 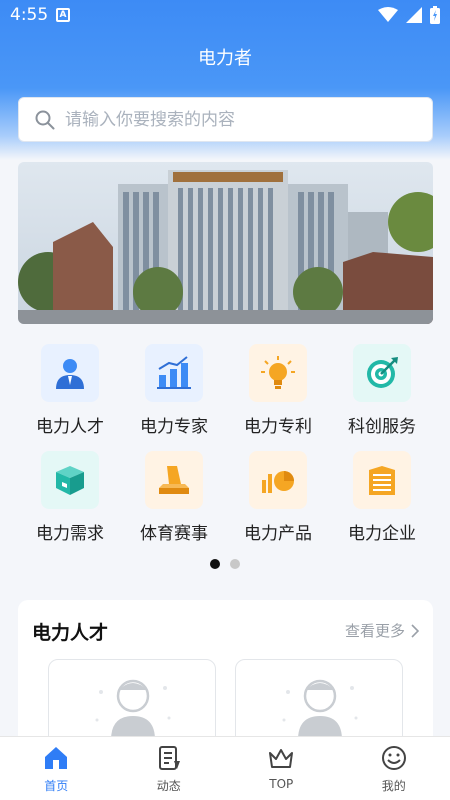 I want to click on bar-chart-icon, so click(x=174, y=373).